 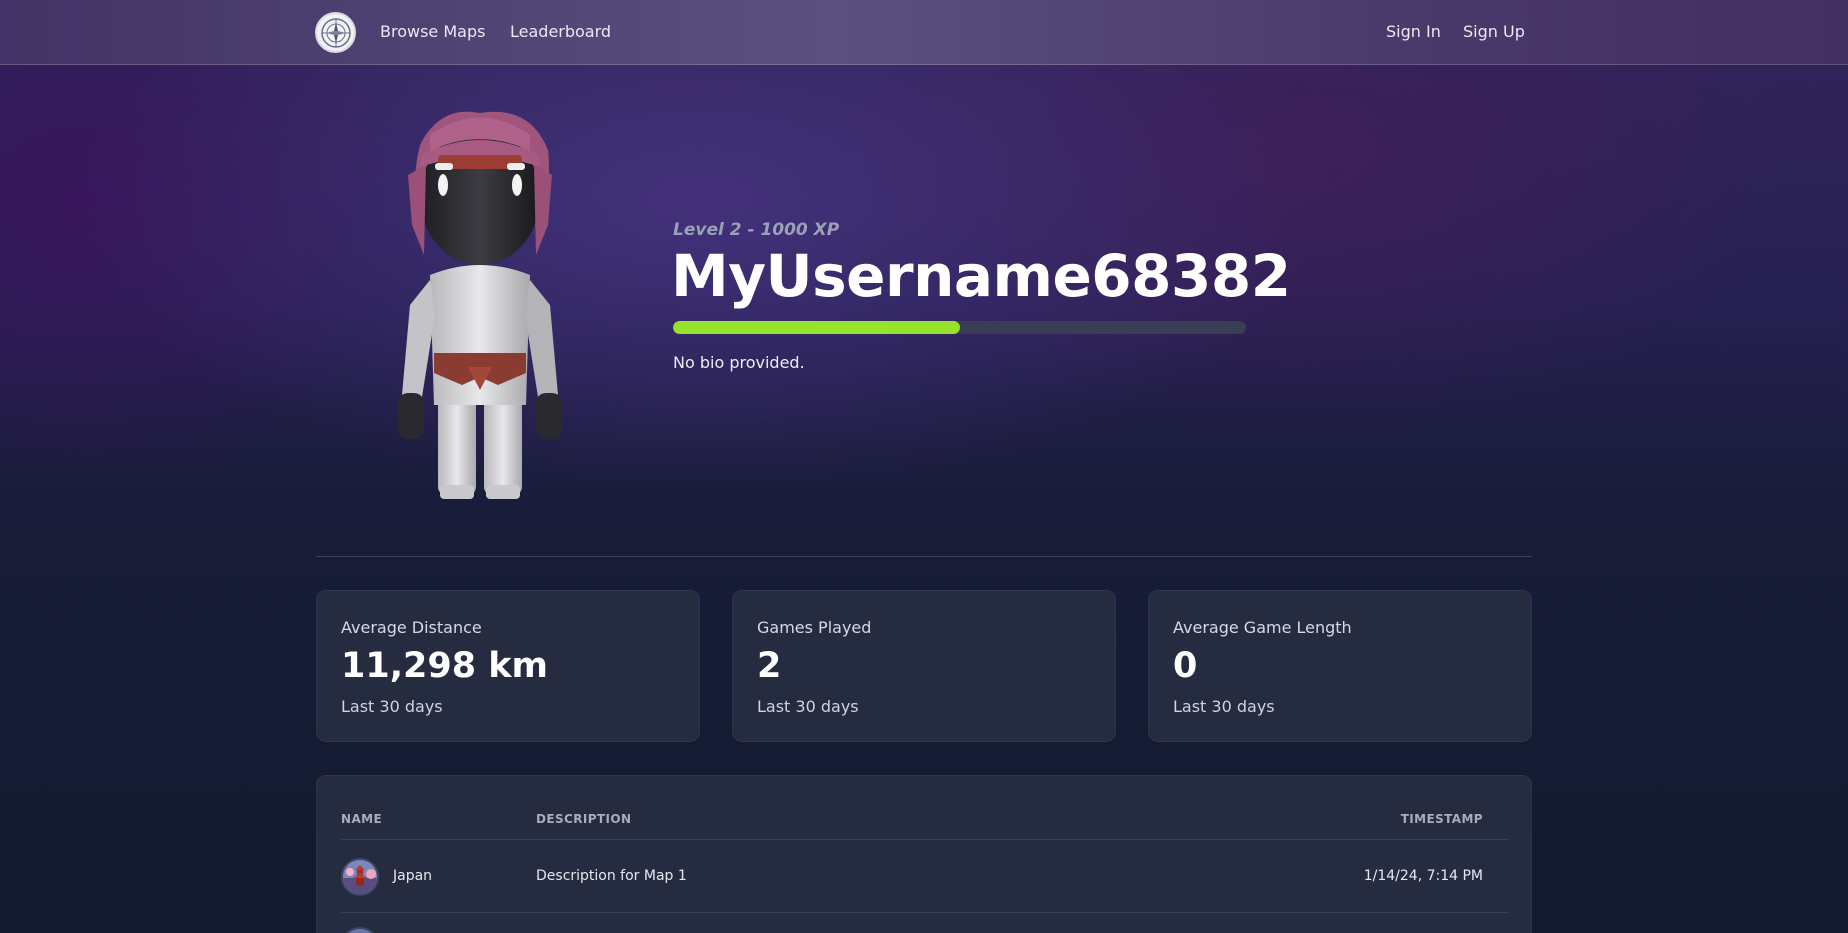 What do you see at coordinates (411, 627) in the screenshot?
I see `stat-label: Average Distance` at bounding box center [411, 627].